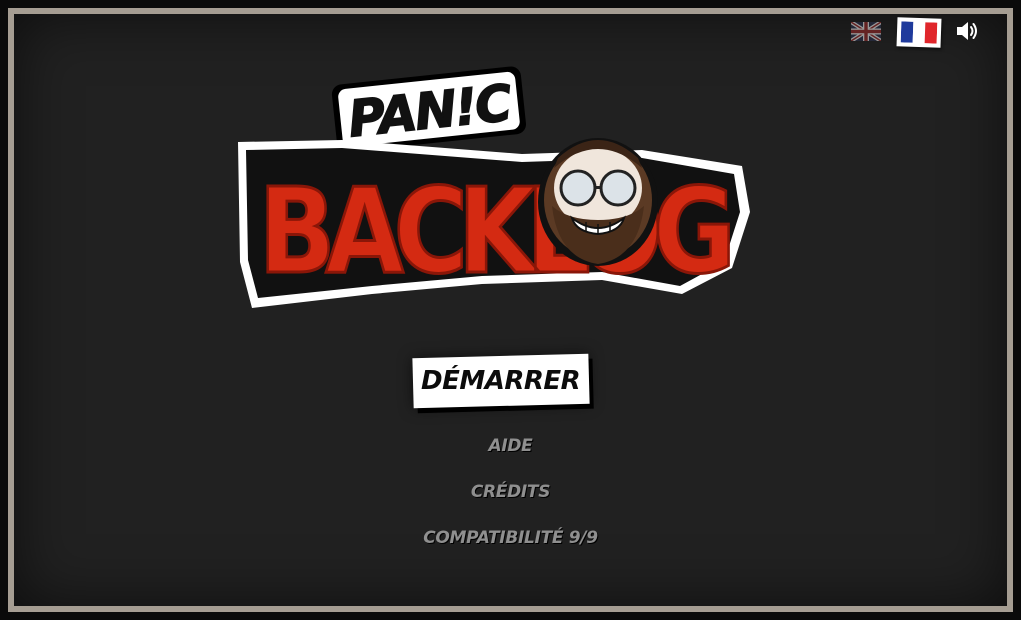  I want to click on fr-flag-icon, so click(919, 32).